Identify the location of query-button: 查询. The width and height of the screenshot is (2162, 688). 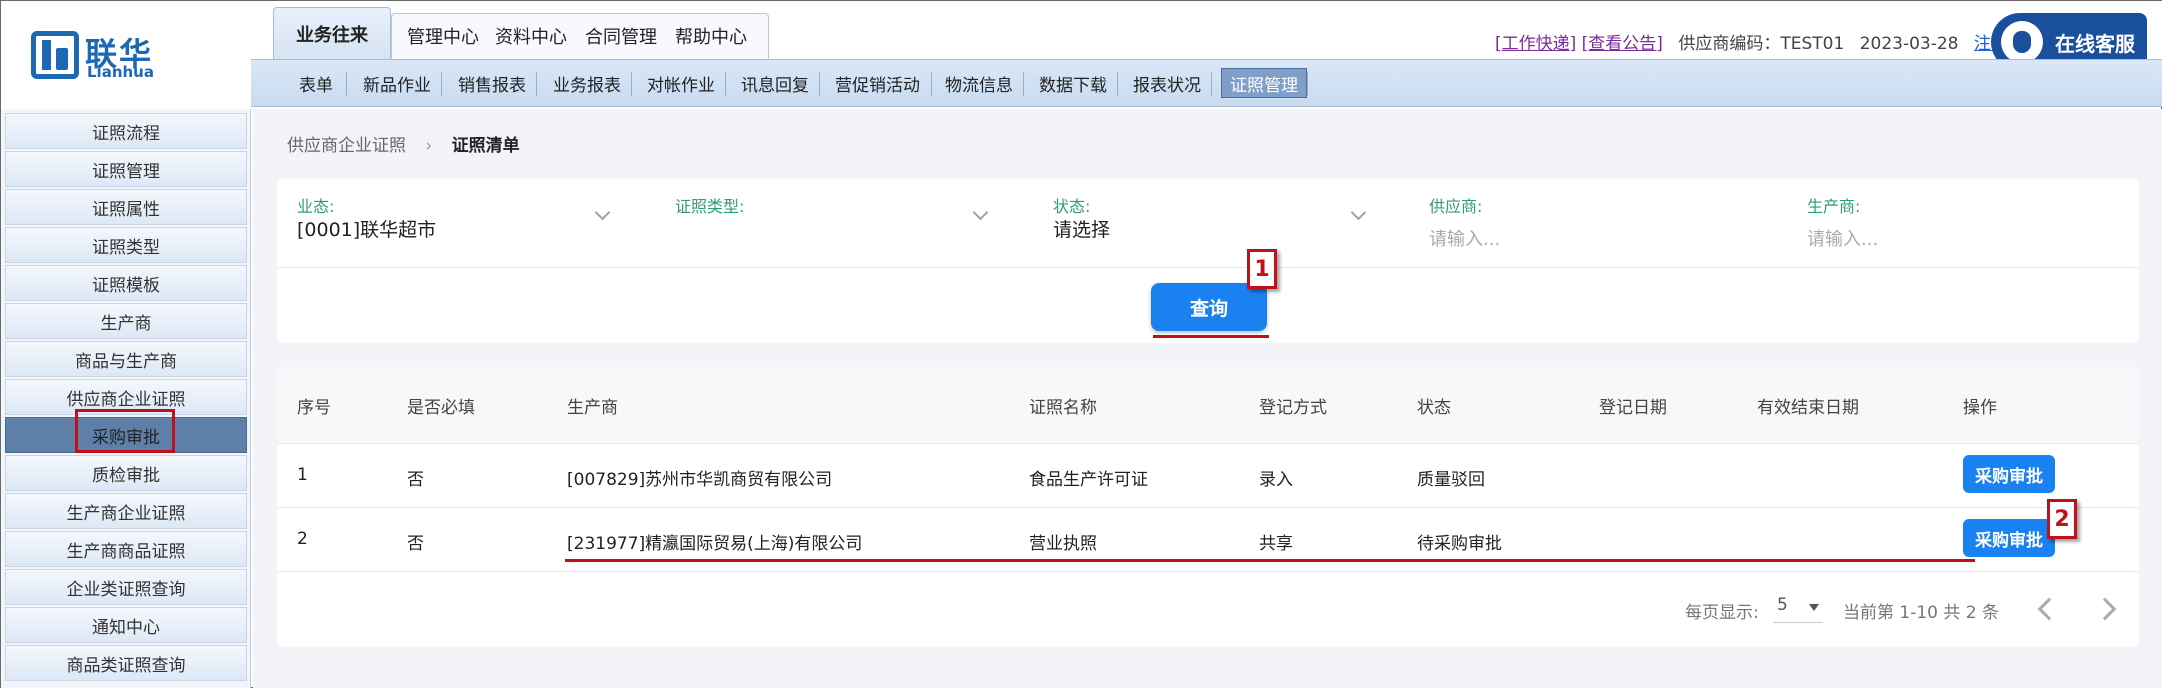
(1209, 307).